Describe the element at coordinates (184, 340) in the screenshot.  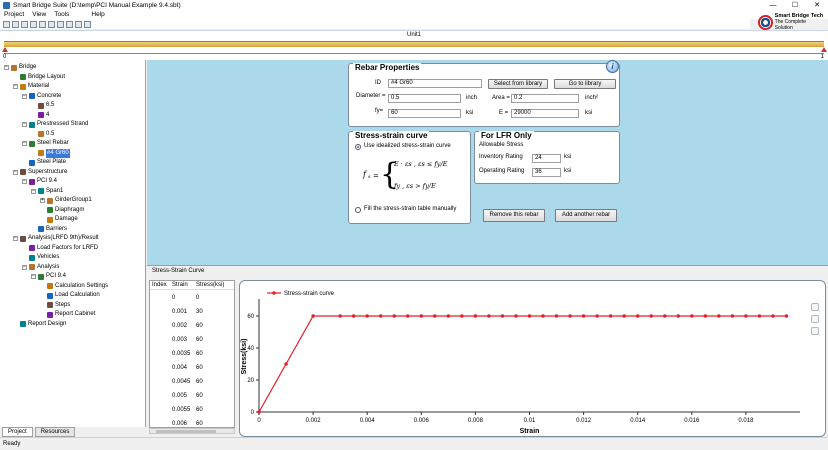
I see `cell-strain: 0.003` at that location.